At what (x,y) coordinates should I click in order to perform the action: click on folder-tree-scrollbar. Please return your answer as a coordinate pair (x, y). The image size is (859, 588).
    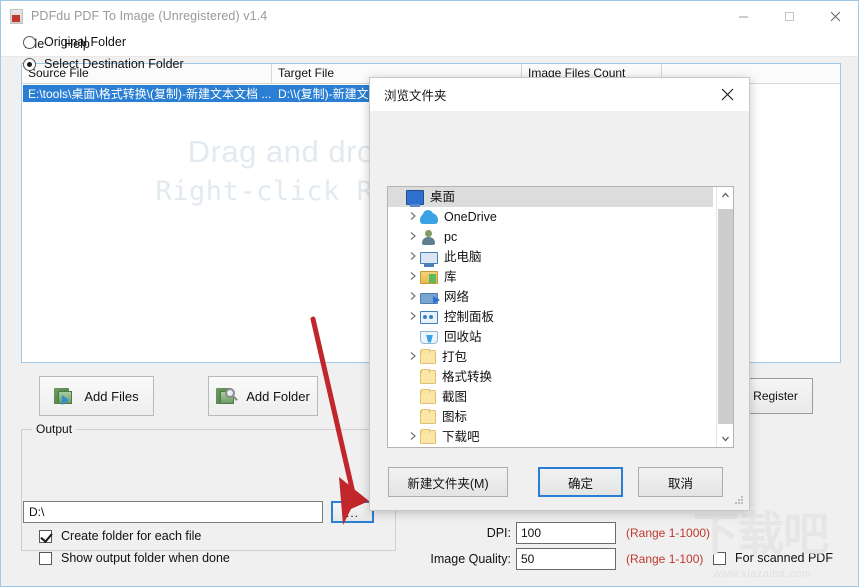
    Looking at the image, I should click on (724, 317).